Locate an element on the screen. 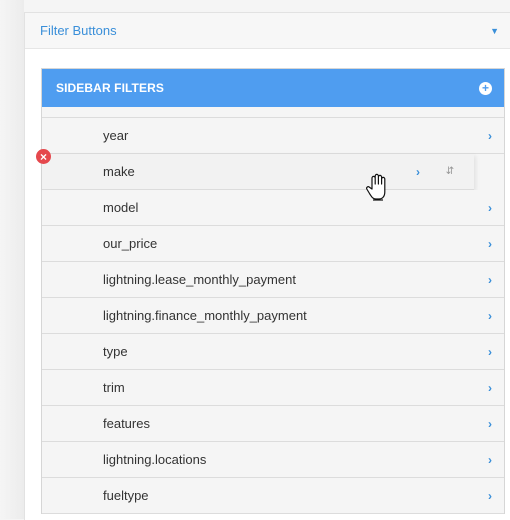 The width and height of the screenshot is (510, 520). filter-row-fueltype: fueltype › is located at coordinates (273, 496).